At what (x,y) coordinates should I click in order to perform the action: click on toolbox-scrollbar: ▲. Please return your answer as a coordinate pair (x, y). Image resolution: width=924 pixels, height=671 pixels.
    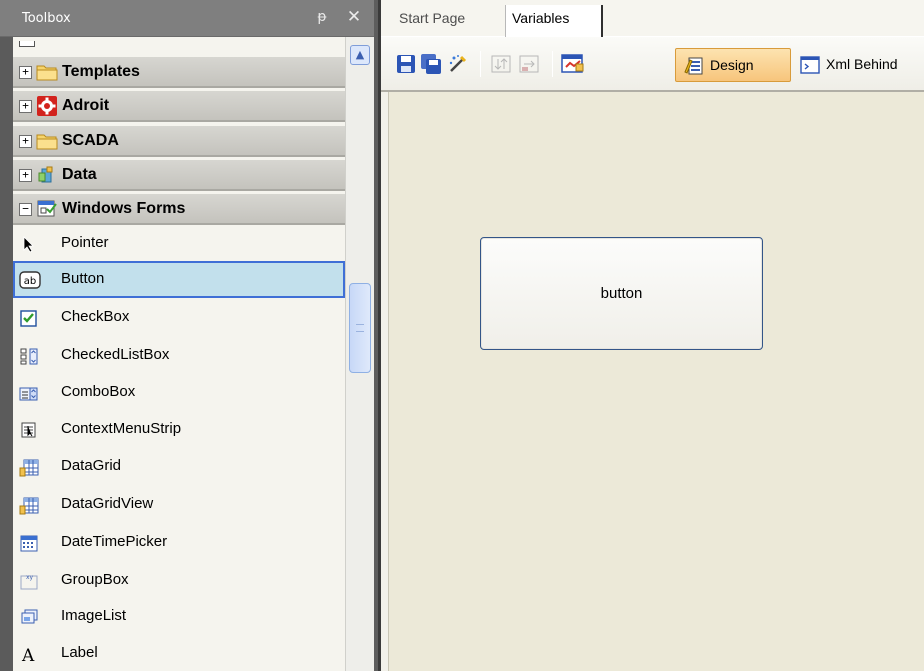
    Looking at the image, I should click on (359, 354).